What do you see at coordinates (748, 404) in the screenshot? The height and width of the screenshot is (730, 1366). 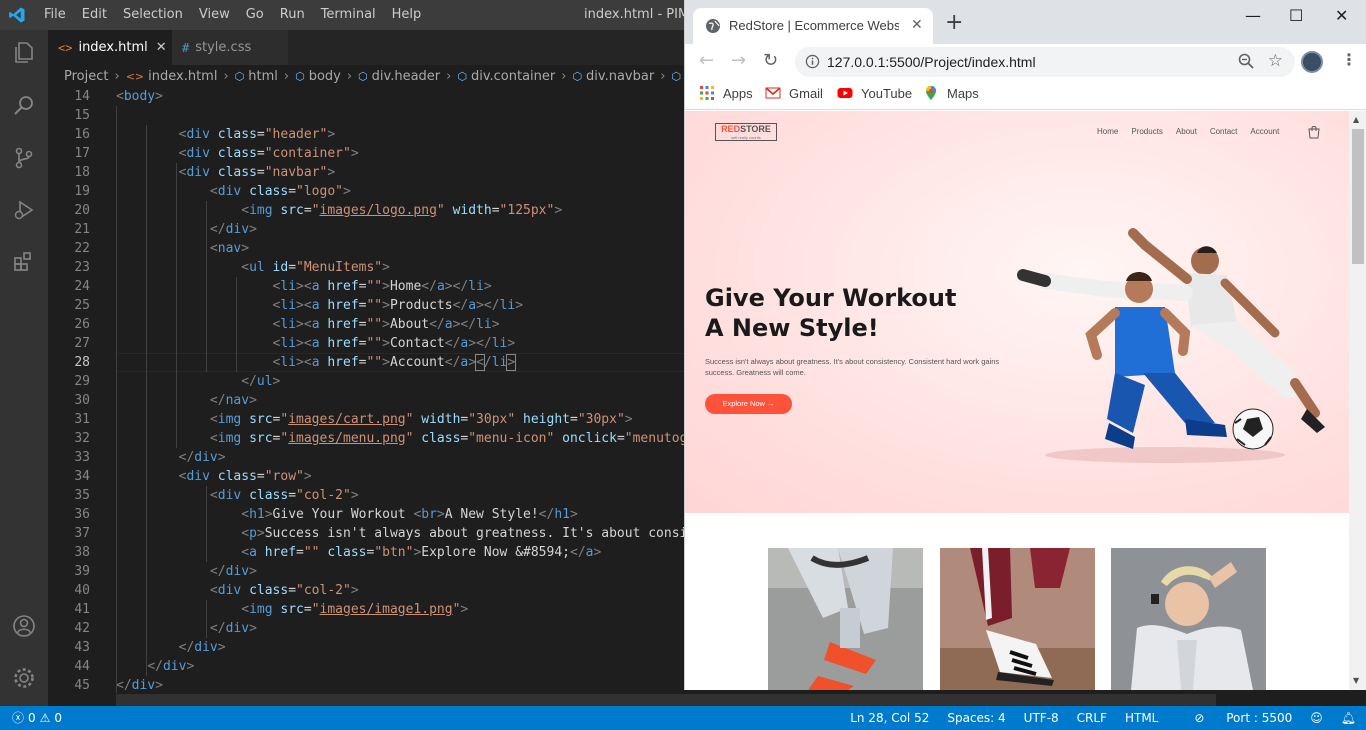 I see `explore-now-button: Explore Now →` at bounding box center [748, 404].